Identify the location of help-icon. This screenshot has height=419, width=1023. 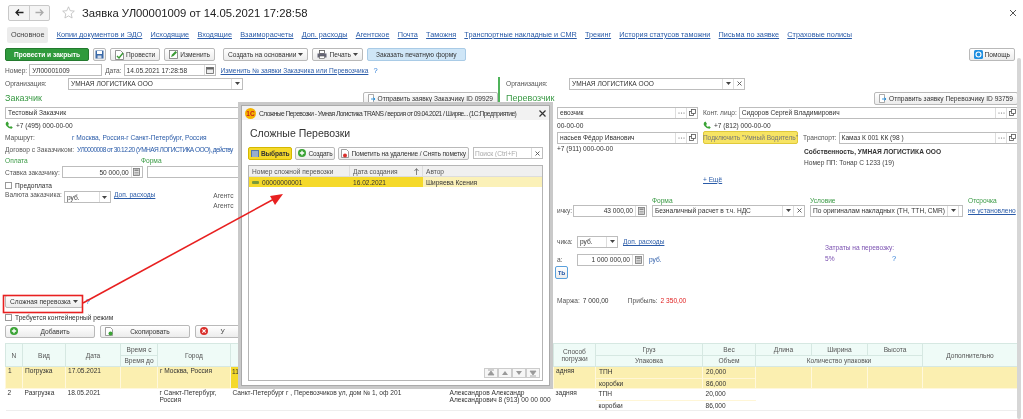
(978, 54).